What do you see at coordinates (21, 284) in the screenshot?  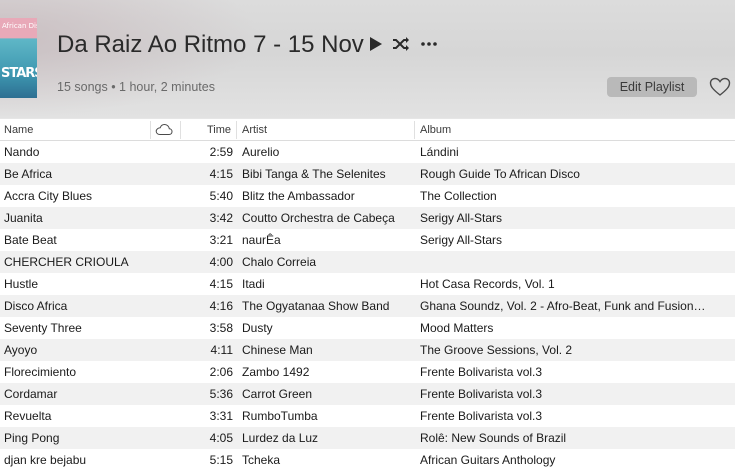 I see `song-name: Hustle` at bounding box center [21, 284].